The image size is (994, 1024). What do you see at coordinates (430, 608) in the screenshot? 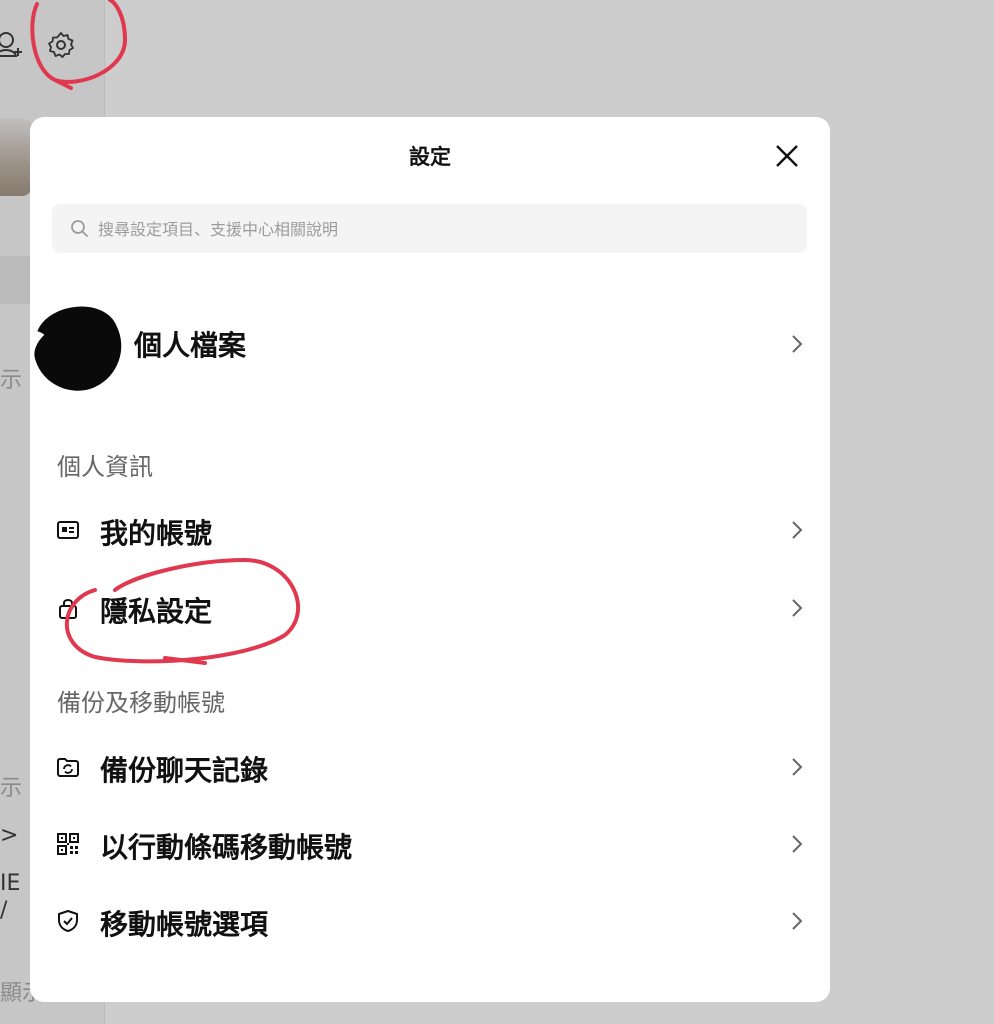
I see `privacy-settings-row: 隱私設定` at bounding box center [430, 608].